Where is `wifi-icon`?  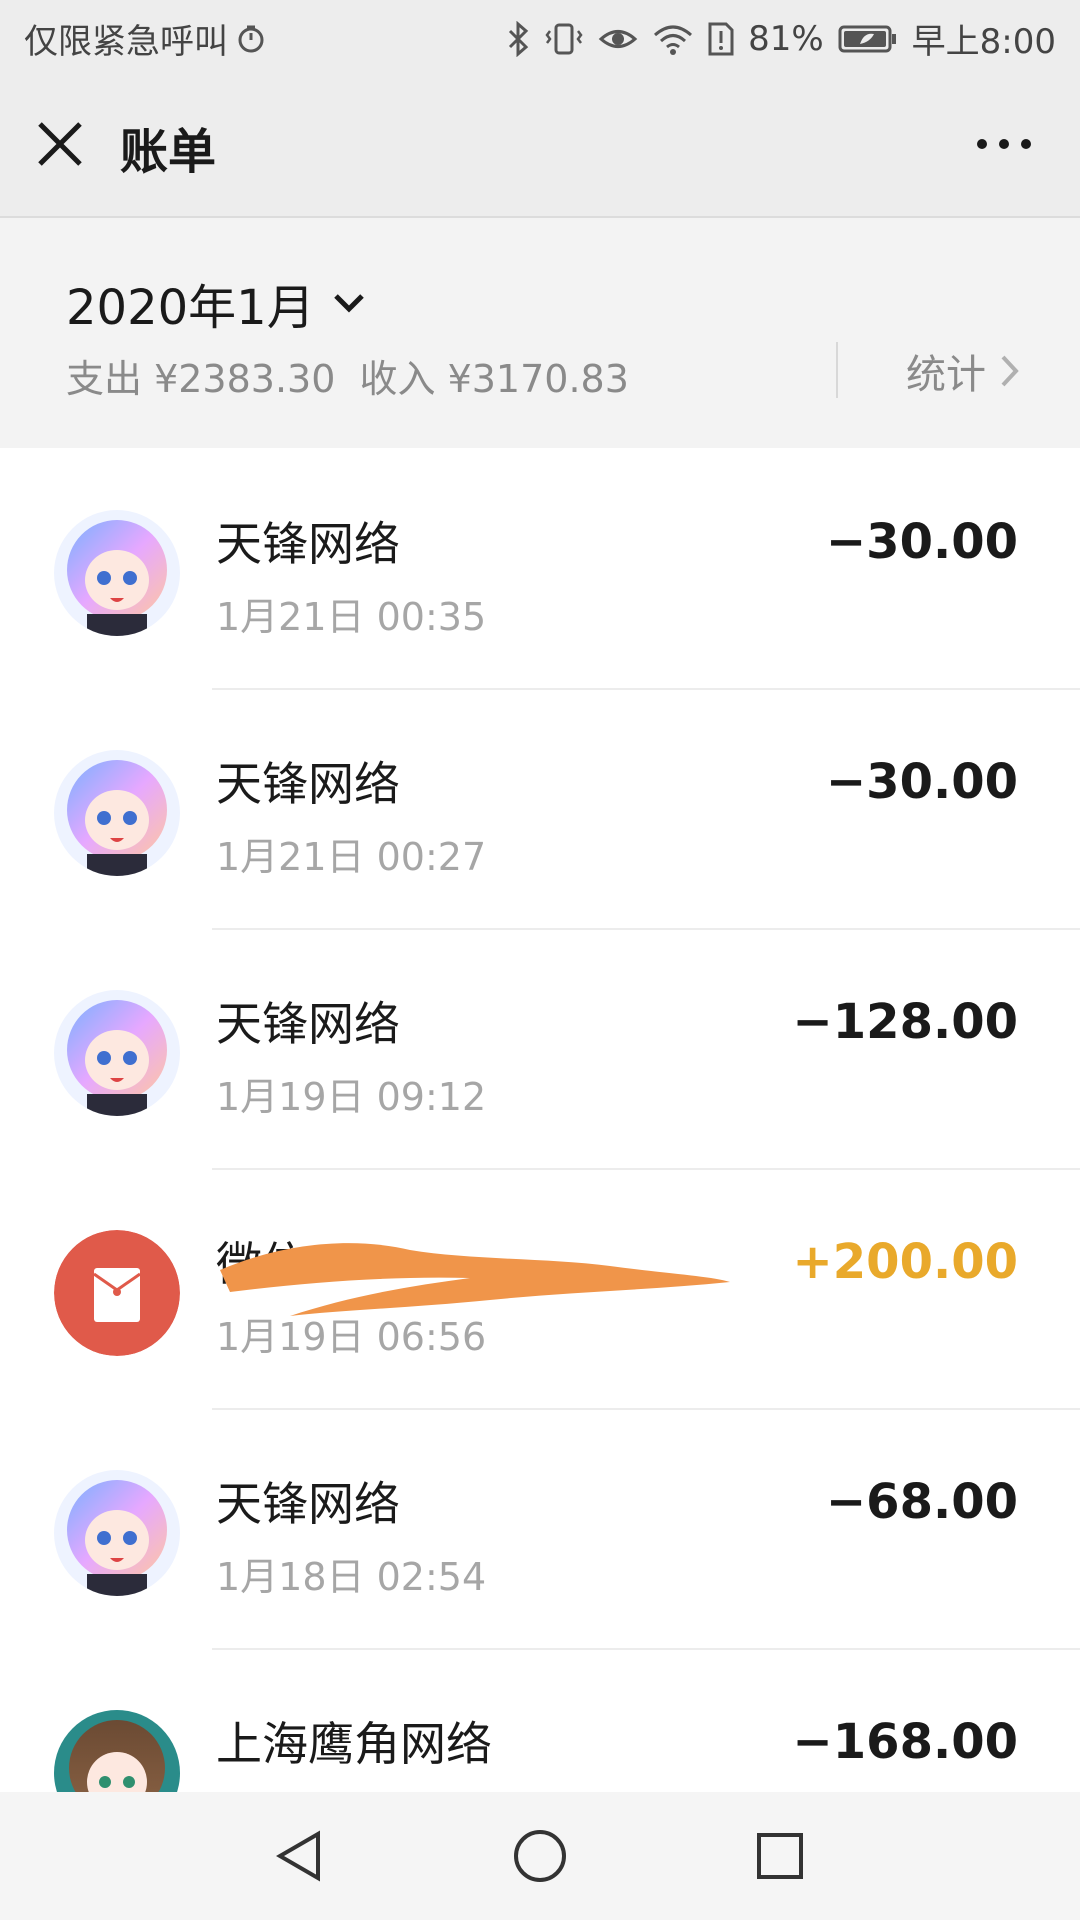 wifi-icon is located at coordinates (673, 39).